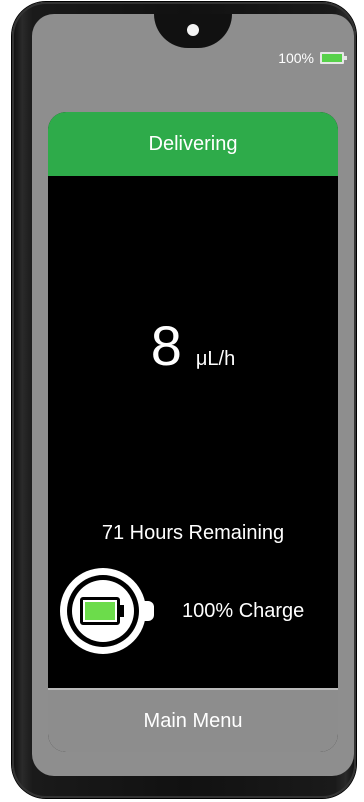  What do you see at coordinates (296, 58) in the screenshot?
I see `battery-percent: 100%` at bounding box center [296, 58].